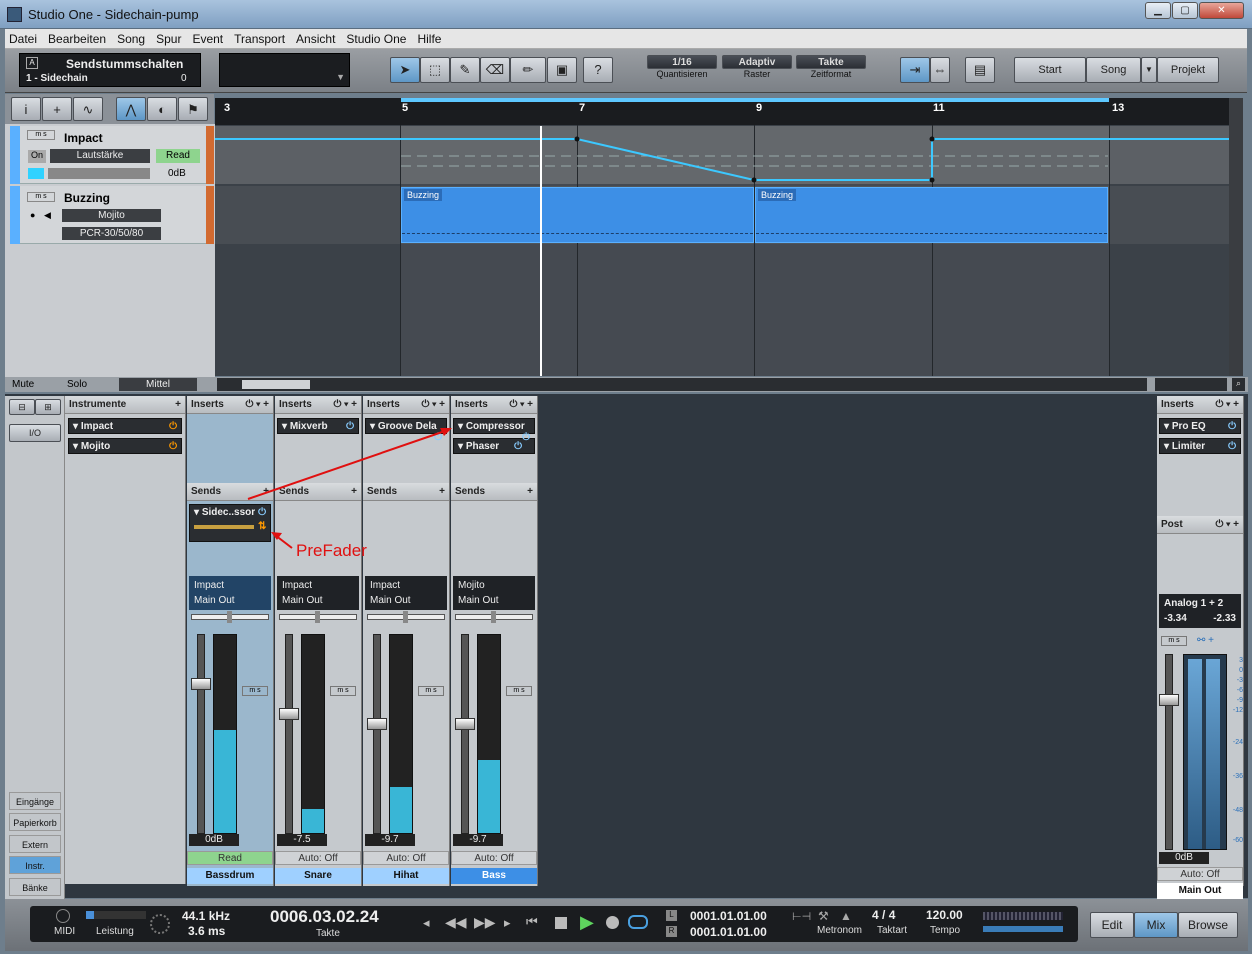 The height and width of the screenshot is (954, 1252). I want to click on metronome-icon: ▲, so click(846, 916).